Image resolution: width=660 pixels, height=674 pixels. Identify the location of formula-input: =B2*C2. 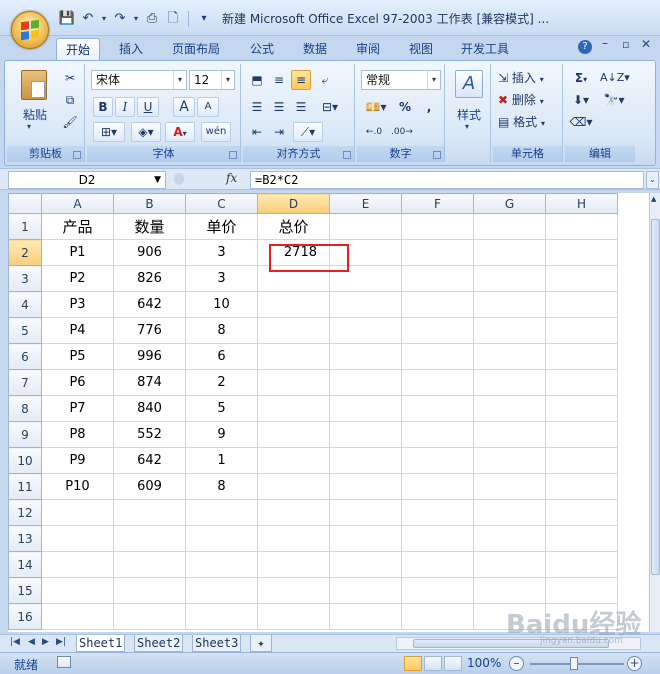
(447, 180).